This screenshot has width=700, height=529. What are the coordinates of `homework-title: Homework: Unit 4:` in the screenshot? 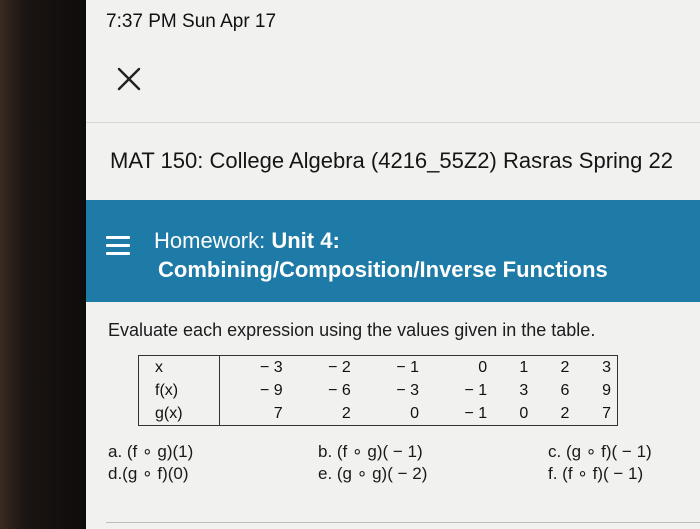 It's located at (247, 241).